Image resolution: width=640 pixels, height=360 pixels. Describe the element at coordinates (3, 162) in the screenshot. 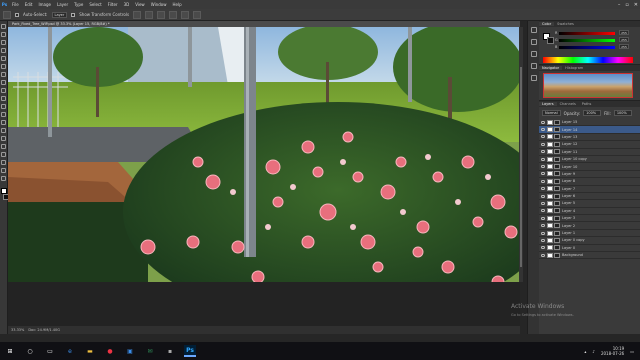

I see `shape-tool-icon` at that location.